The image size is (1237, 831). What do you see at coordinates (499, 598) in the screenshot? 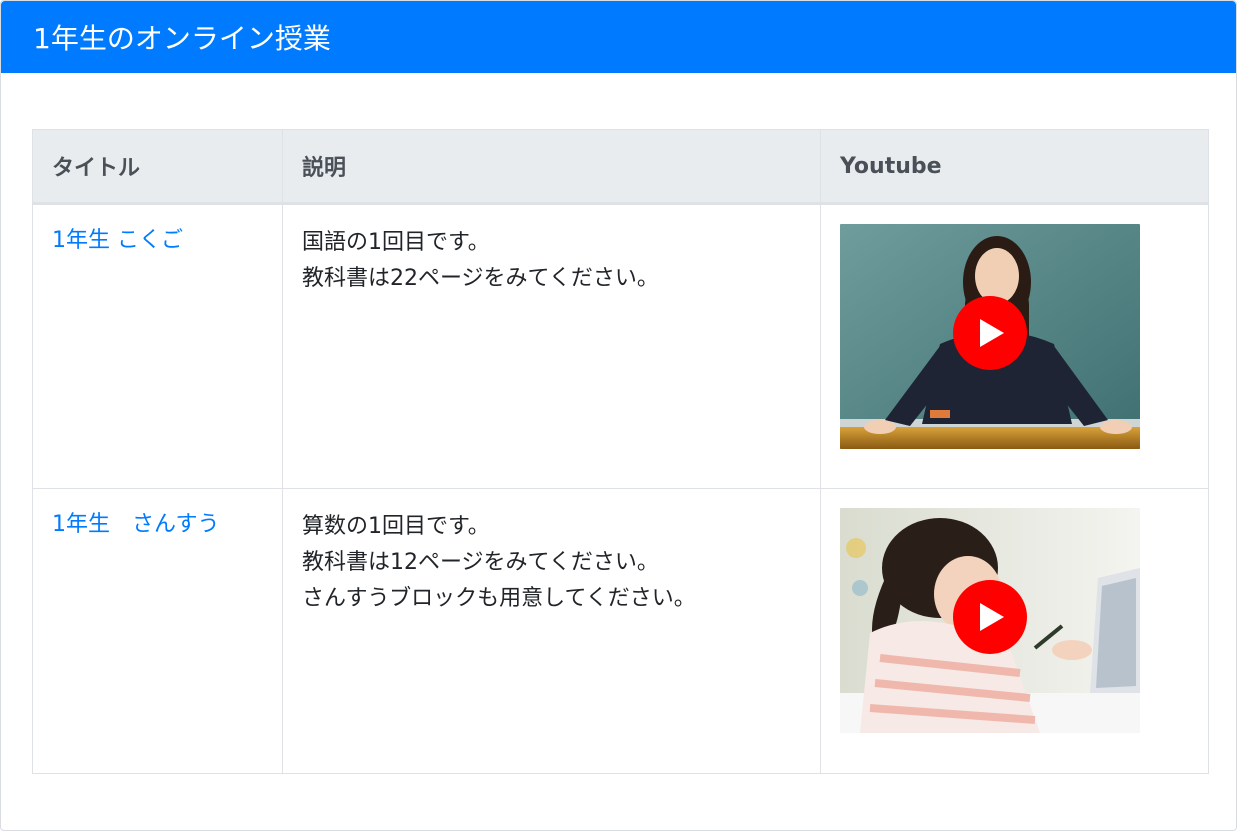
I see `description-line: さんすうブロックも用意してください。` at bounding box center [499, 598].